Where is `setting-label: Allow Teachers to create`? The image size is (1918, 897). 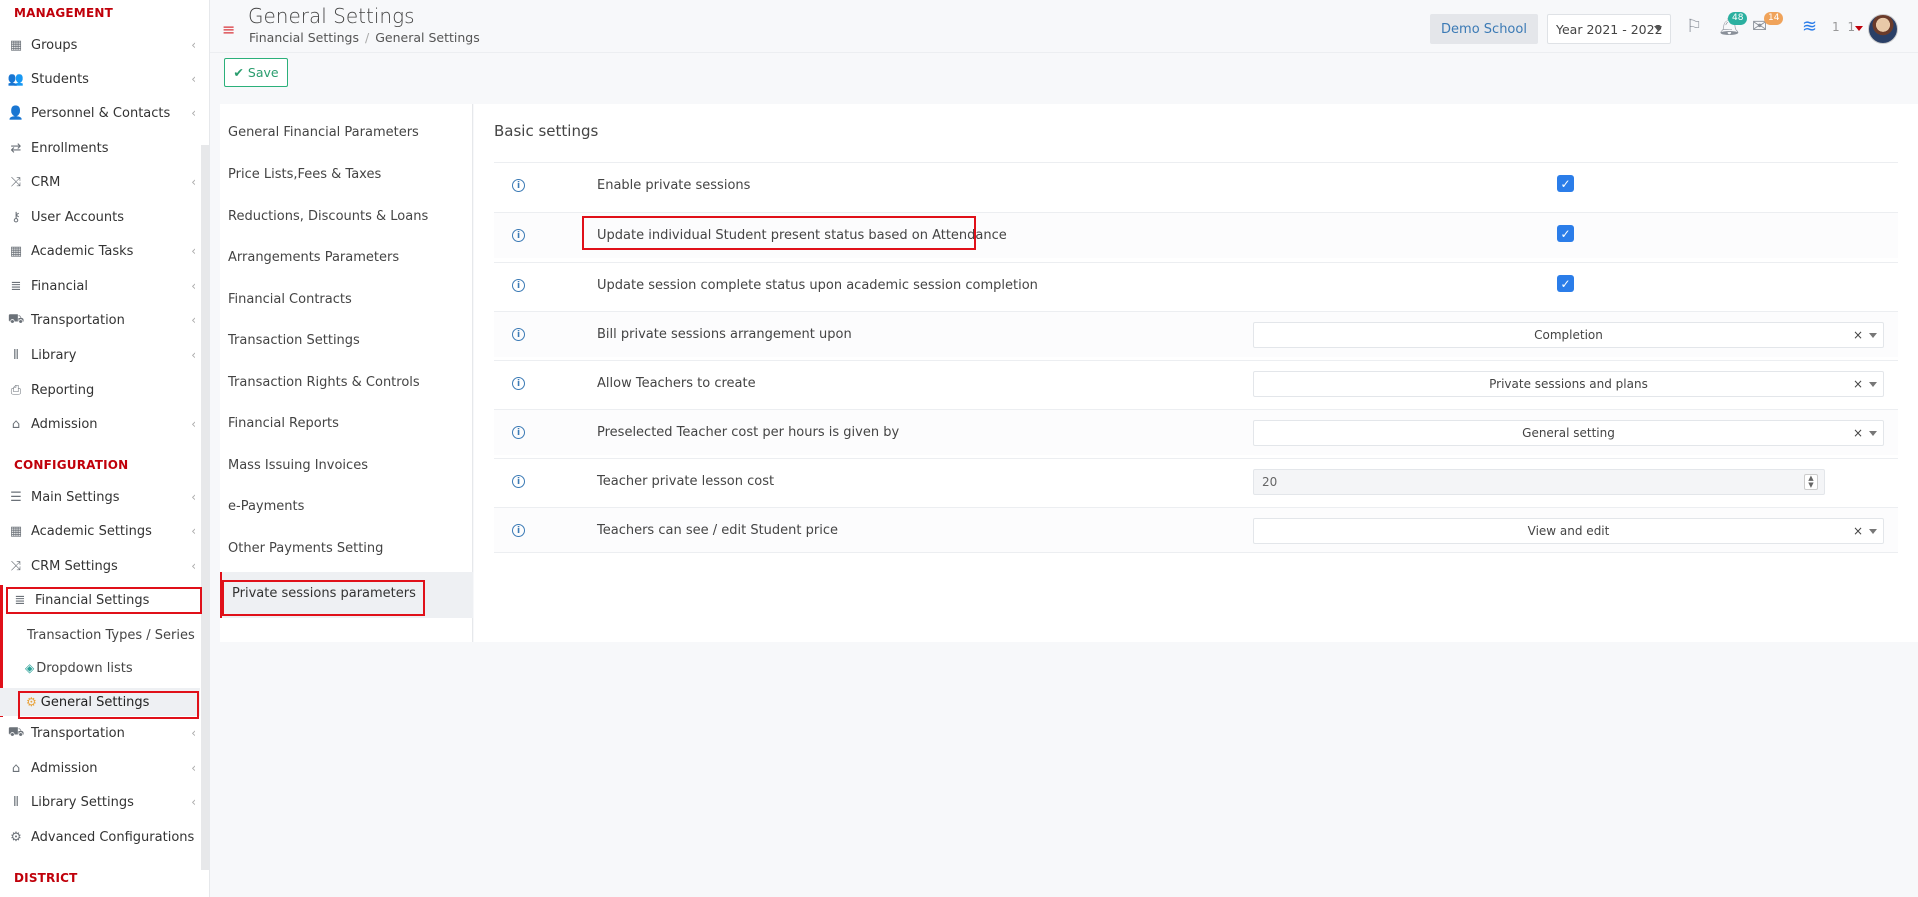
setting-label: Allow Teachers to create is located at coordinates (676, 383).